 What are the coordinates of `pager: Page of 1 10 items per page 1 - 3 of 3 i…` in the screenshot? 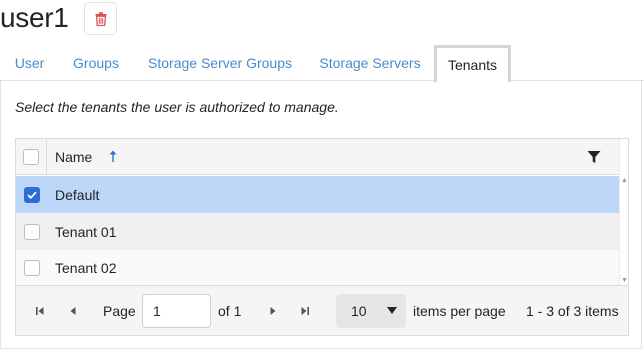 It's located at (322, 310).